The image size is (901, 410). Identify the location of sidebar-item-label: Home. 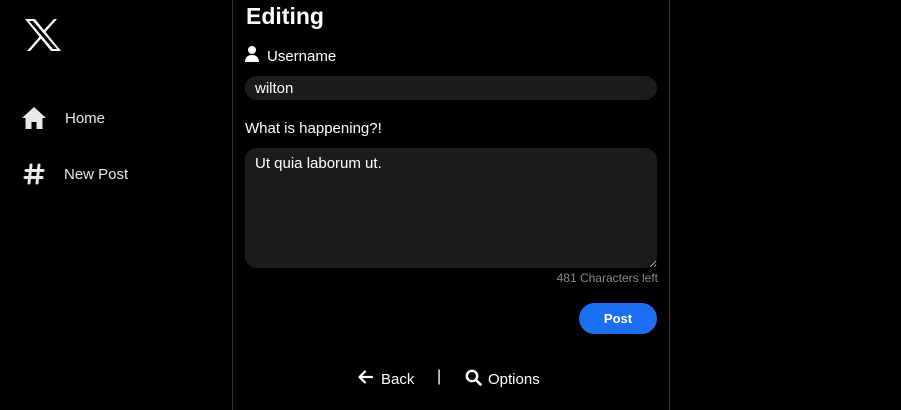
(85, 118).